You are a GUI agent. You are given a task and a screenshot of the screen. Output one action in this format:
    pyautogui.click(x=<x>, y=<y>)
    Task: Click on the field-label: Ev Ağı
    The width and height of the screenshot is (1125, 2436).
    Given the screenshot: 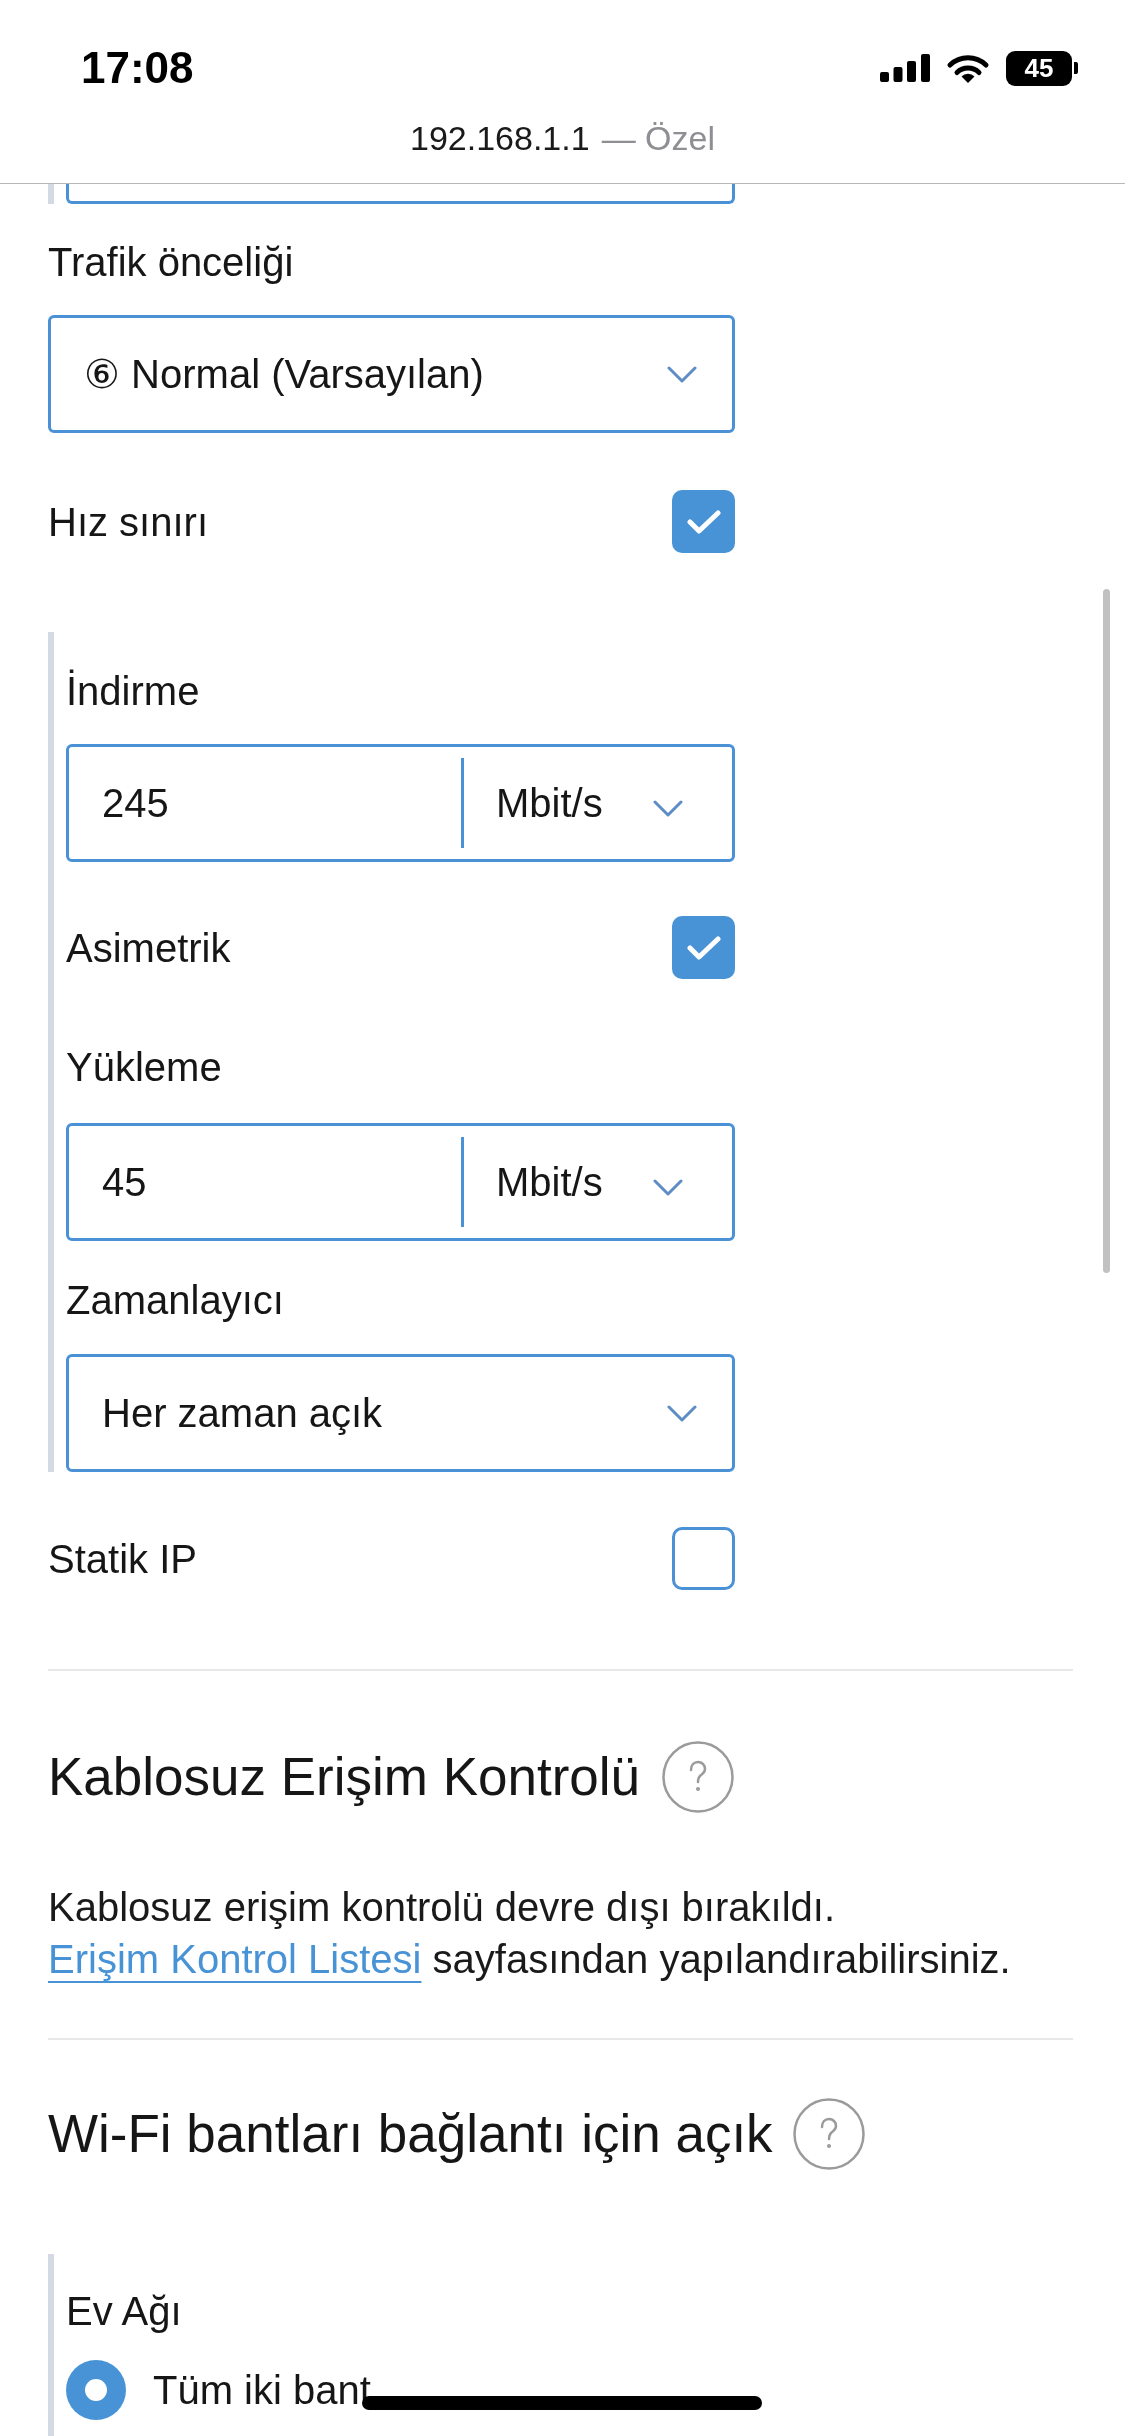 What is the action you would take?
    pyautogui.click(x=124, y=2311)
    